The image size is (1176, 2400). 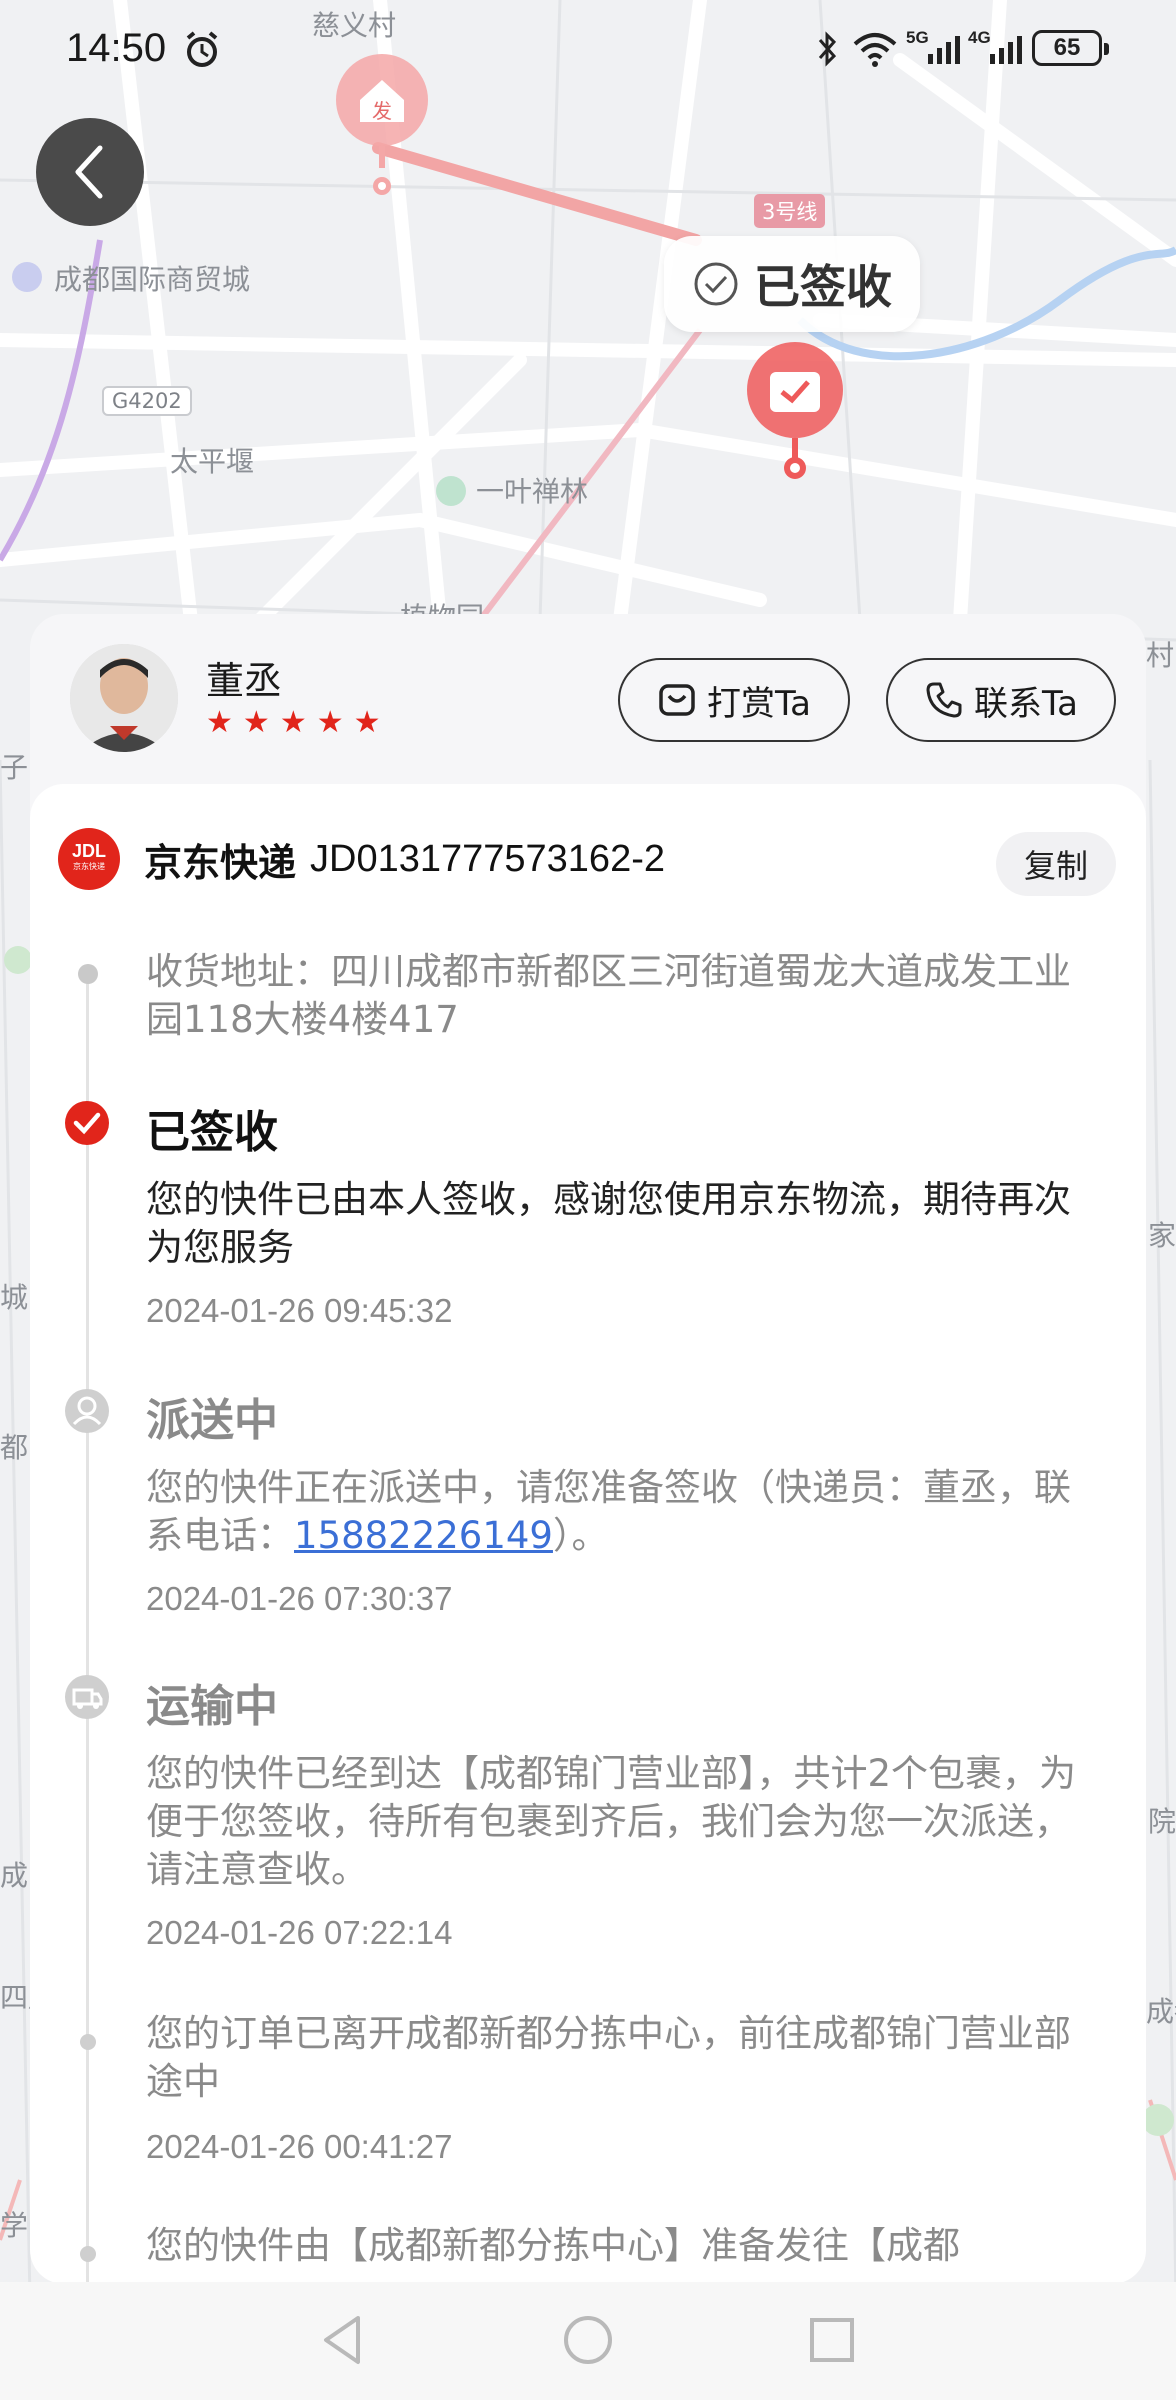 I want to click on map-label-edge: 村, so click(x=1160, y=655).